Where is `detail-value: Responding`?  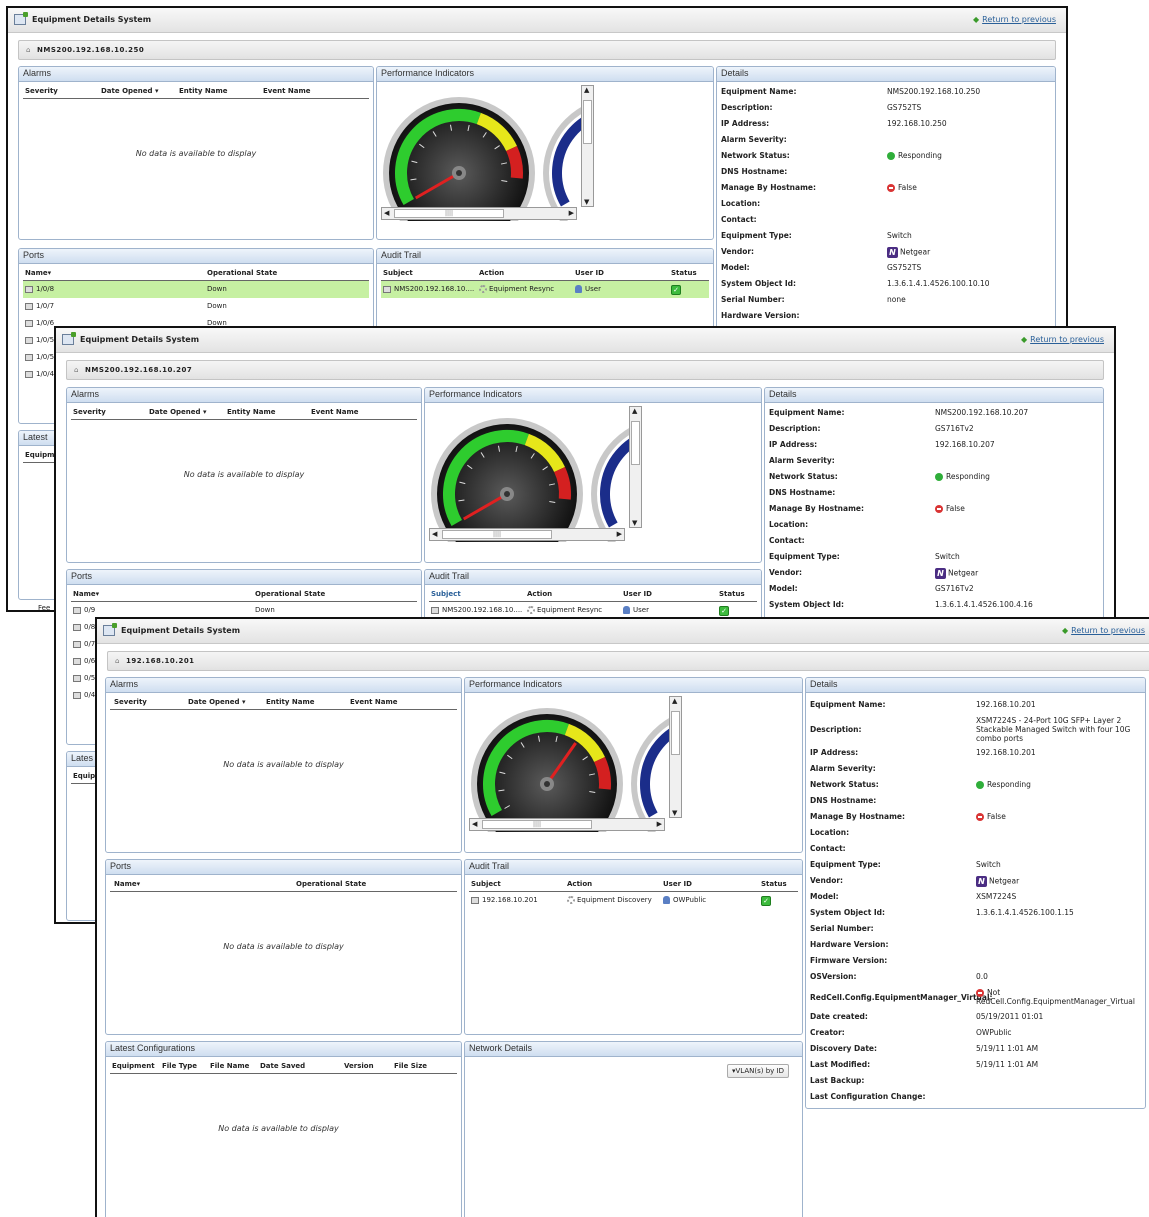 detail-value: Responding is located at coordinates (962, 476).